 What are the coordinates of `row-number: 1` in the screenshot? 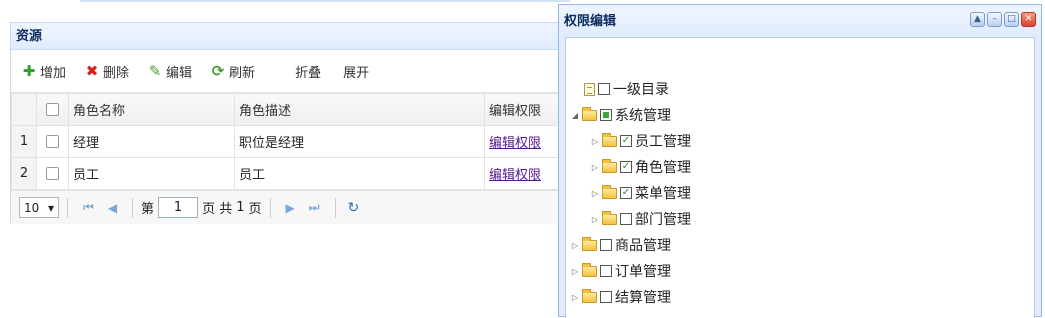 It's located at (24, 141).